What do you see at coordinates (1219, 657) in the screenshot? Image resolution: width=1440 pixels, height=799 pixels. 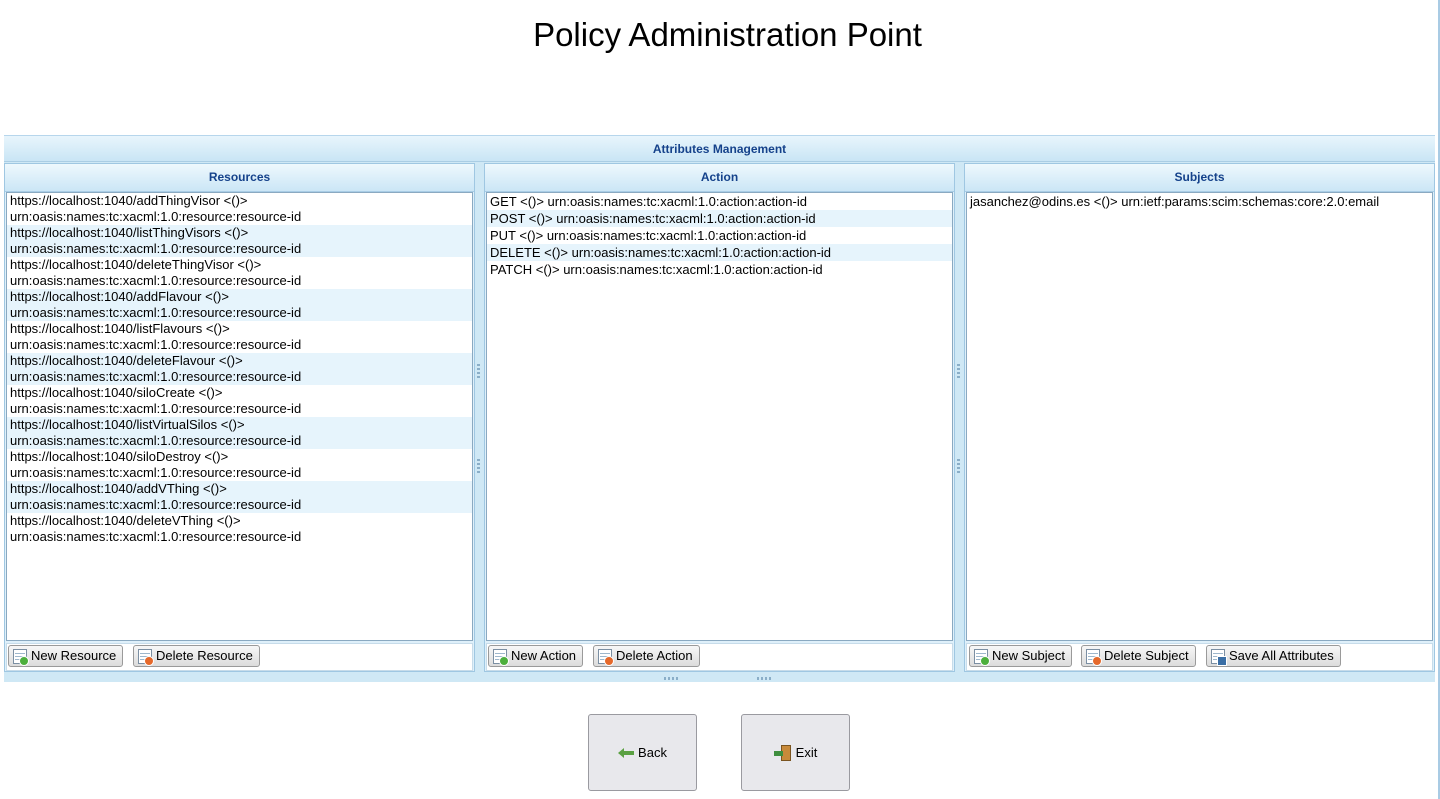 I see `save-icon` at bounding box center [1219, 657].